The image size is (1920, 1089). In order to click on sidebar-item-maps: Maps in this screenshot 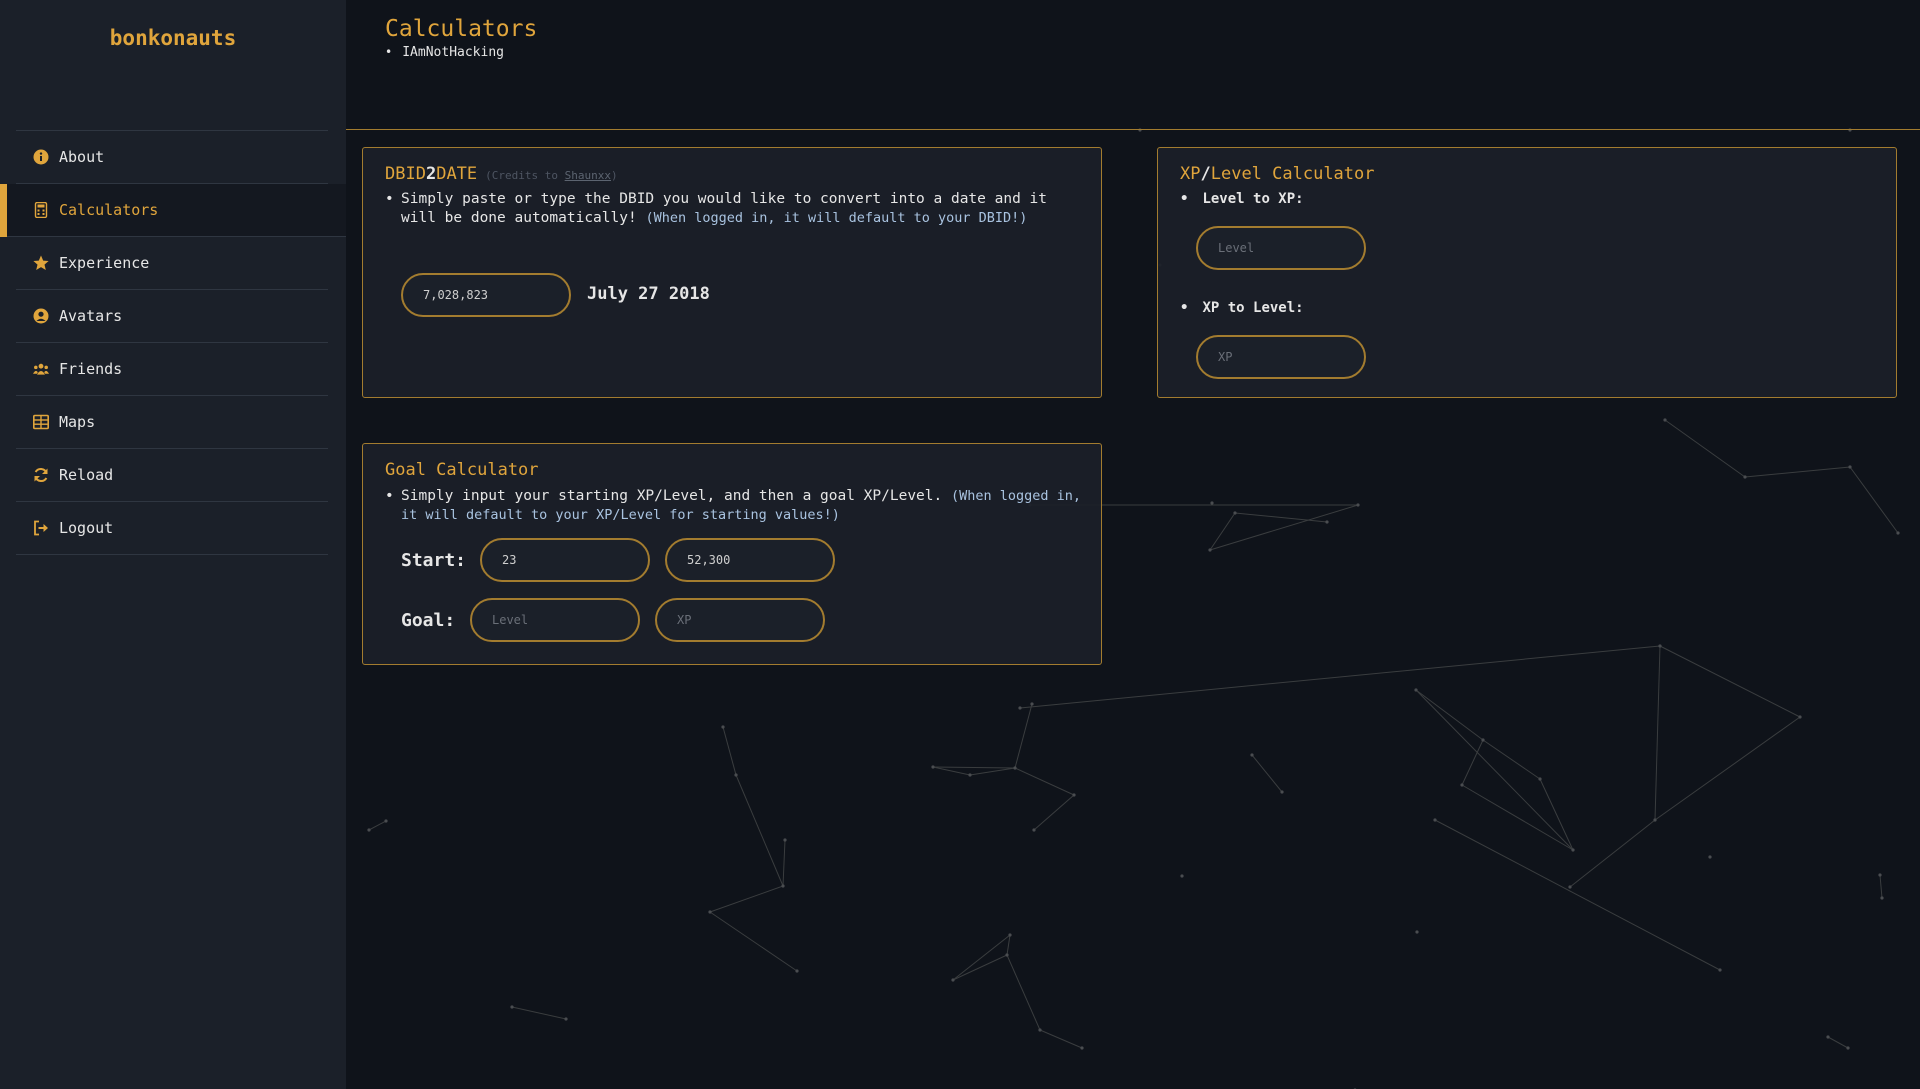, I will do `click(172, 422)`.